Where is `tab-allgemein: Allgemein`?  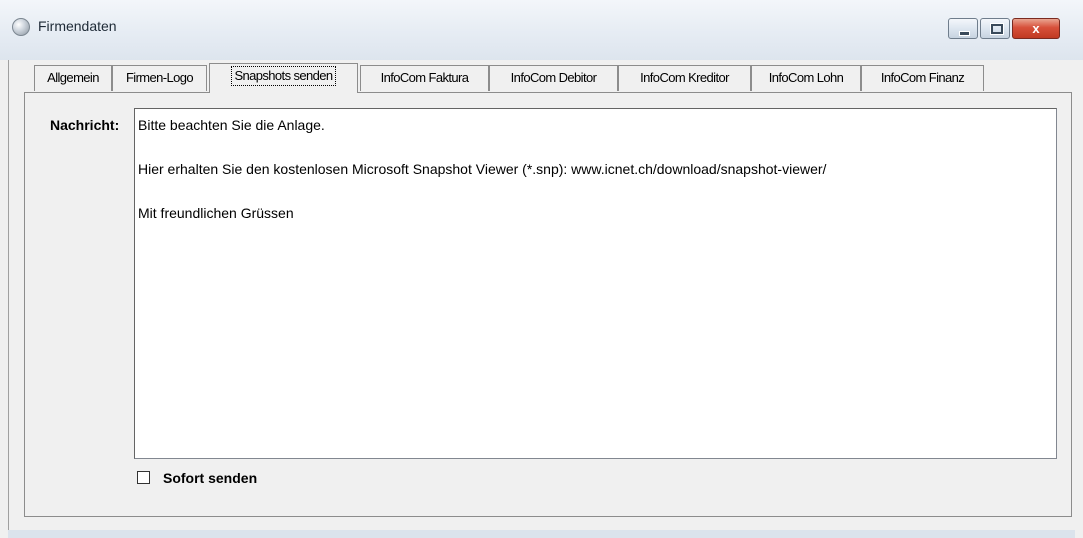 tab-allgemein: Allgemein is located at coordinates (73, 78).